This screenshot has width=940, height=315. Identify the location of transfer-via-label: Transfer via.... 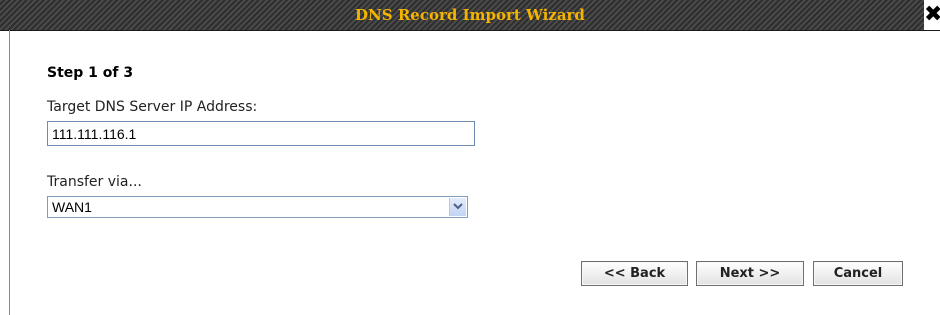
(94, 182).